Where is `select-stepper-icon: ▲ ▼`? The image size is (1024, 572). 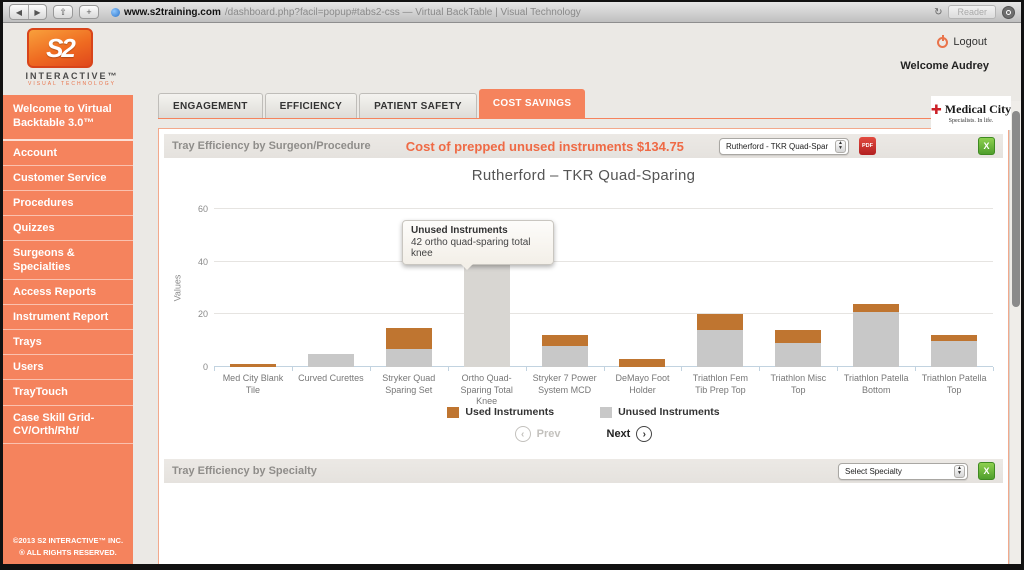 select-stepper-icon: ▲ ▼ is located at coordinates (959, 471).